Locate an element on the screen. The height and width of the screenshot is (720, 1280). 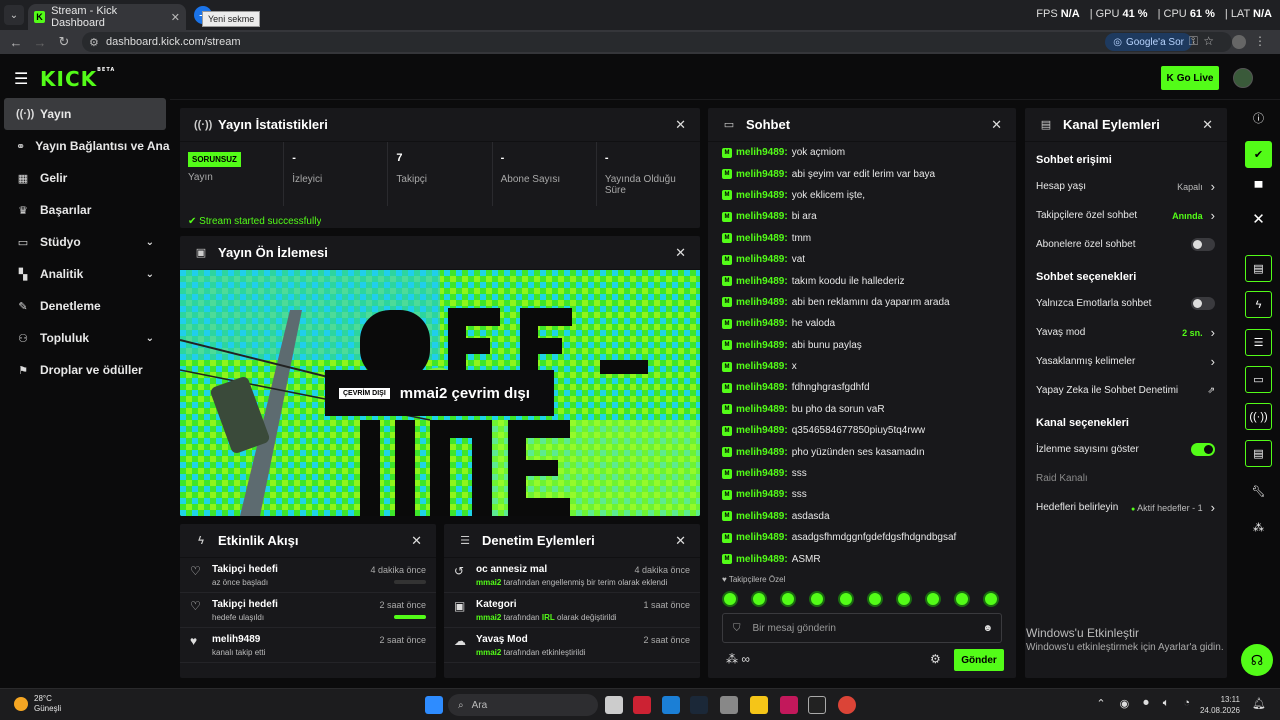
support-headset-icon: ☊ is located at coordinates (1257, 660).